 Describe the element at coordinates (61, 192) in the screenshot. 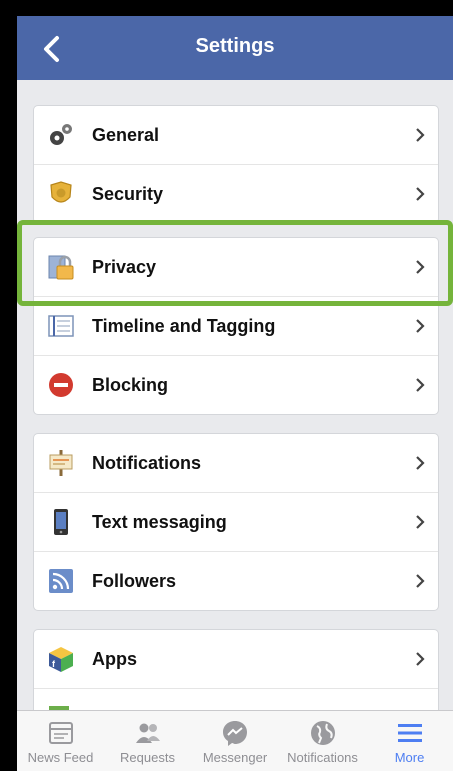

I see `shield-badge-icon` at that location.